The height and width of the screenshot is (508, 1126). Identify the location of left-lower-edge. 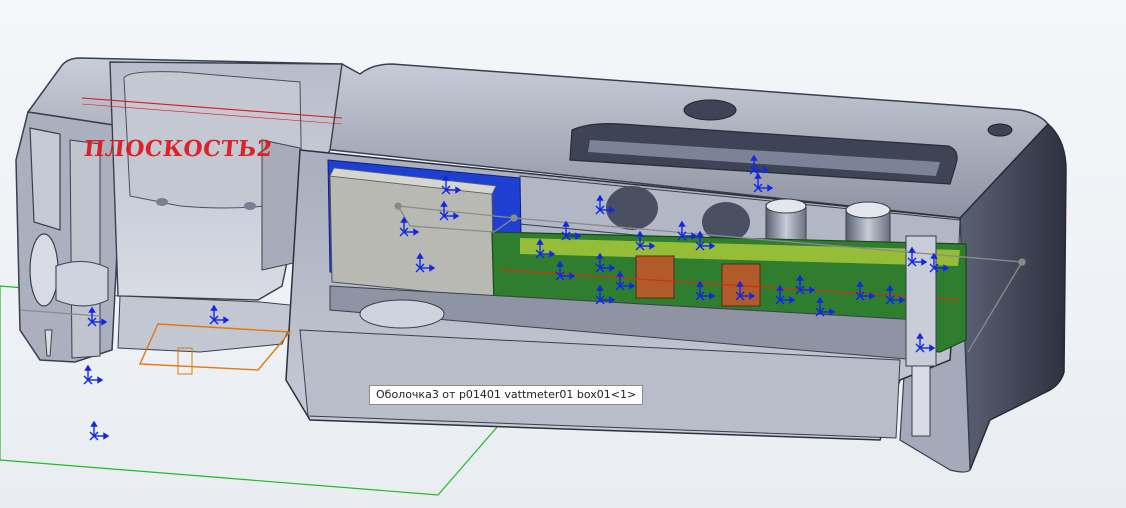
(209, 324).